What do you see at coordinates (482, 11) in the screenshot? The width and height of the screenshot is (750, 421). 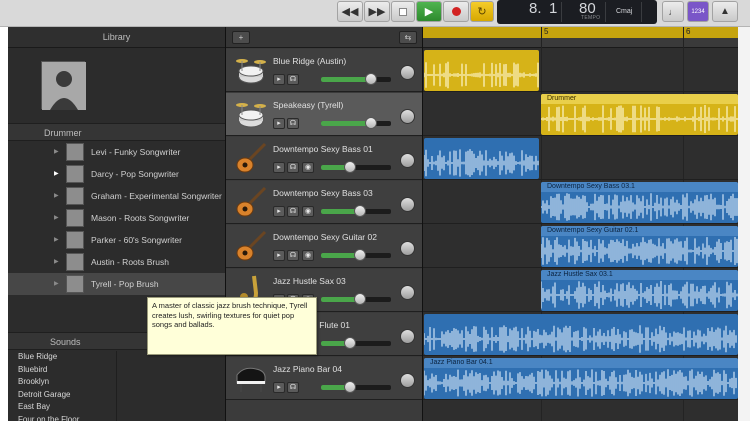 I see `cycle-button: ↻` at bounding box center [482, 11].